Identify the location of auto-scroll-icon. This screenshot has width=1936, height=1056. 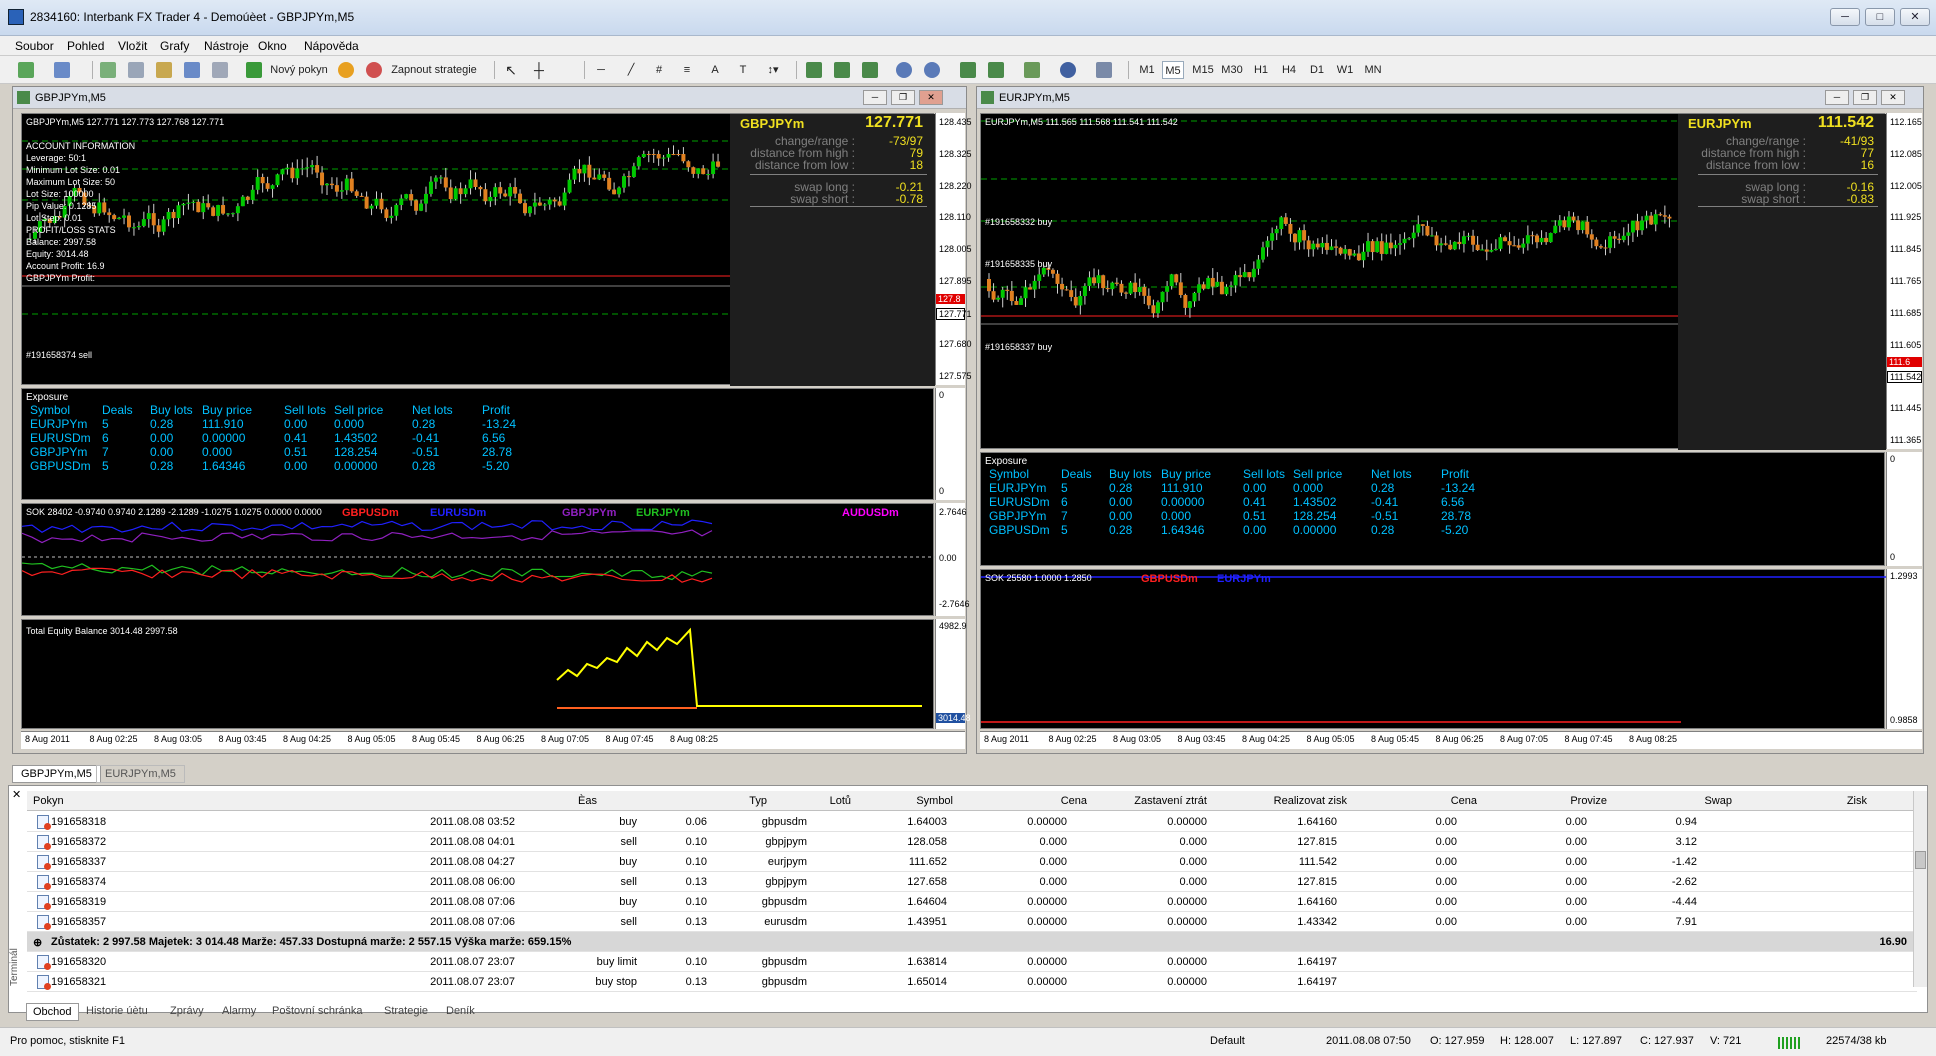
(968, 70).